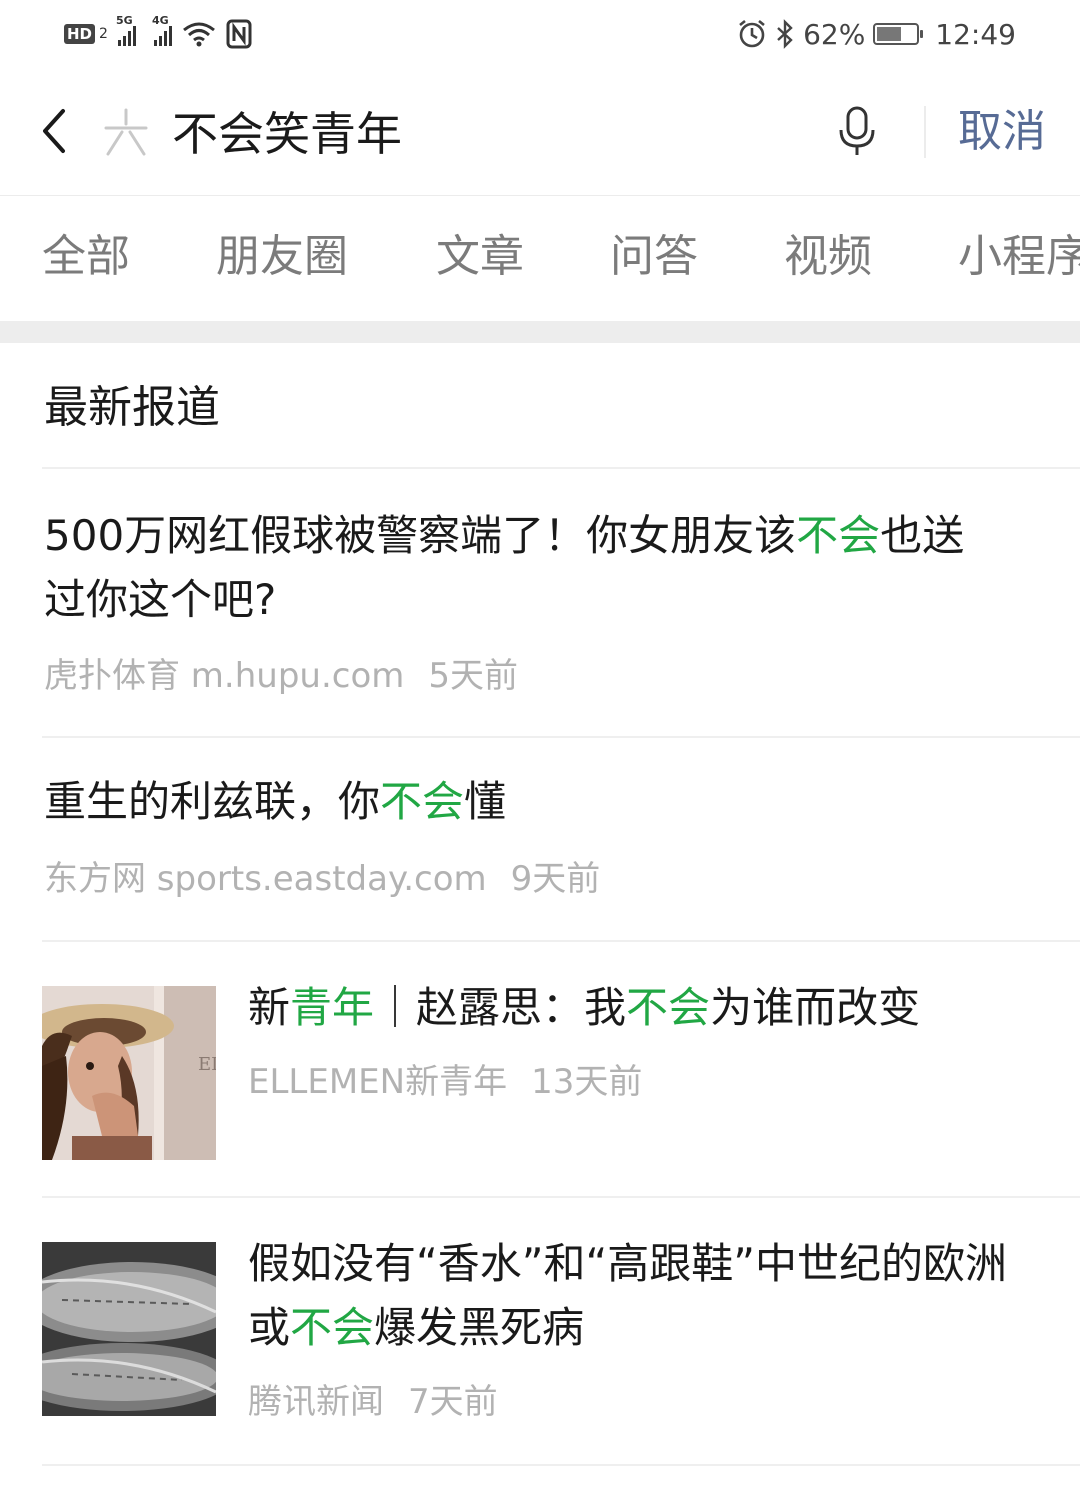  Describe the element at coordinates (1002, 132) in the screenshot. I see `cancel-button: 取消` at that location.